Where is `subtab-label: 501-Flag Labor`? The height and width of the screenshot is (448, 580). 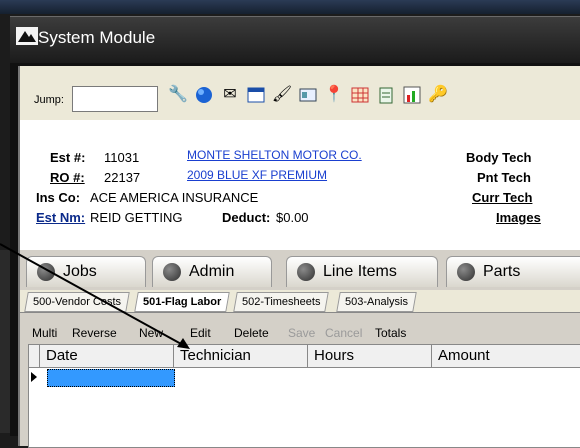 subtab-label: 501-Flag Labor is located at coordinates (182, 302).